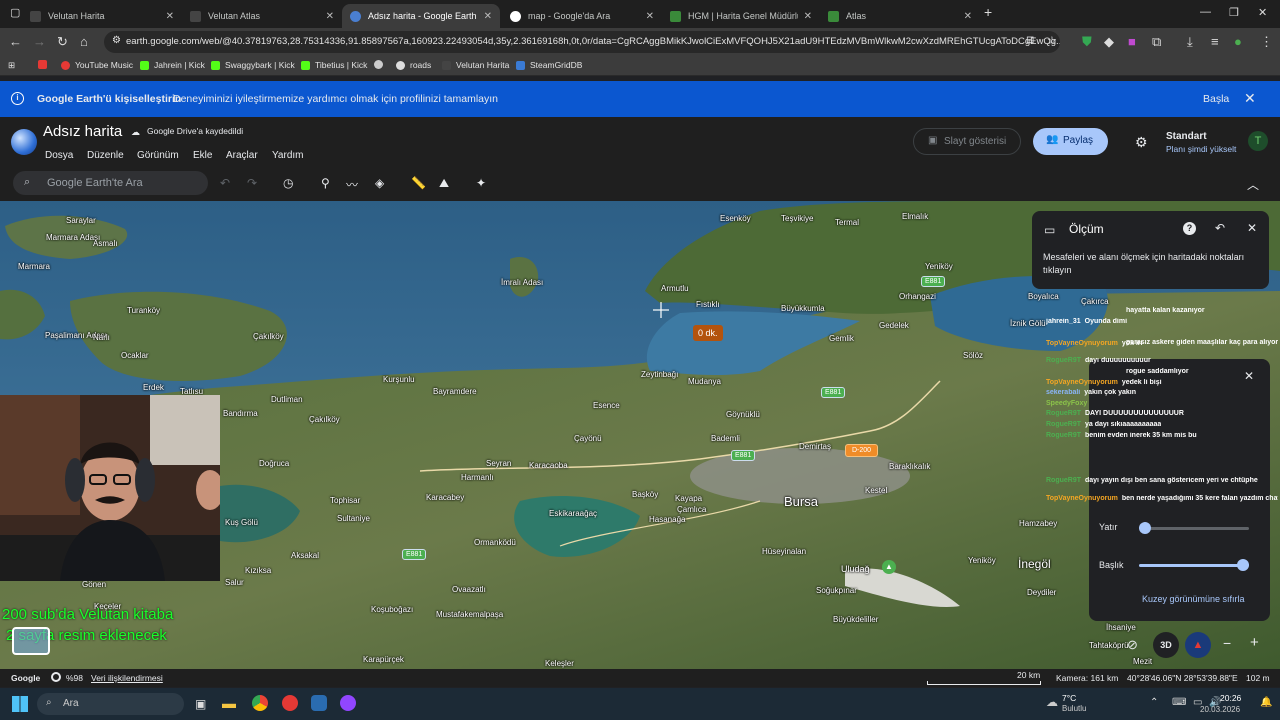  I want to click on browser-menu-icon: ⋮, so click(1266, 42).